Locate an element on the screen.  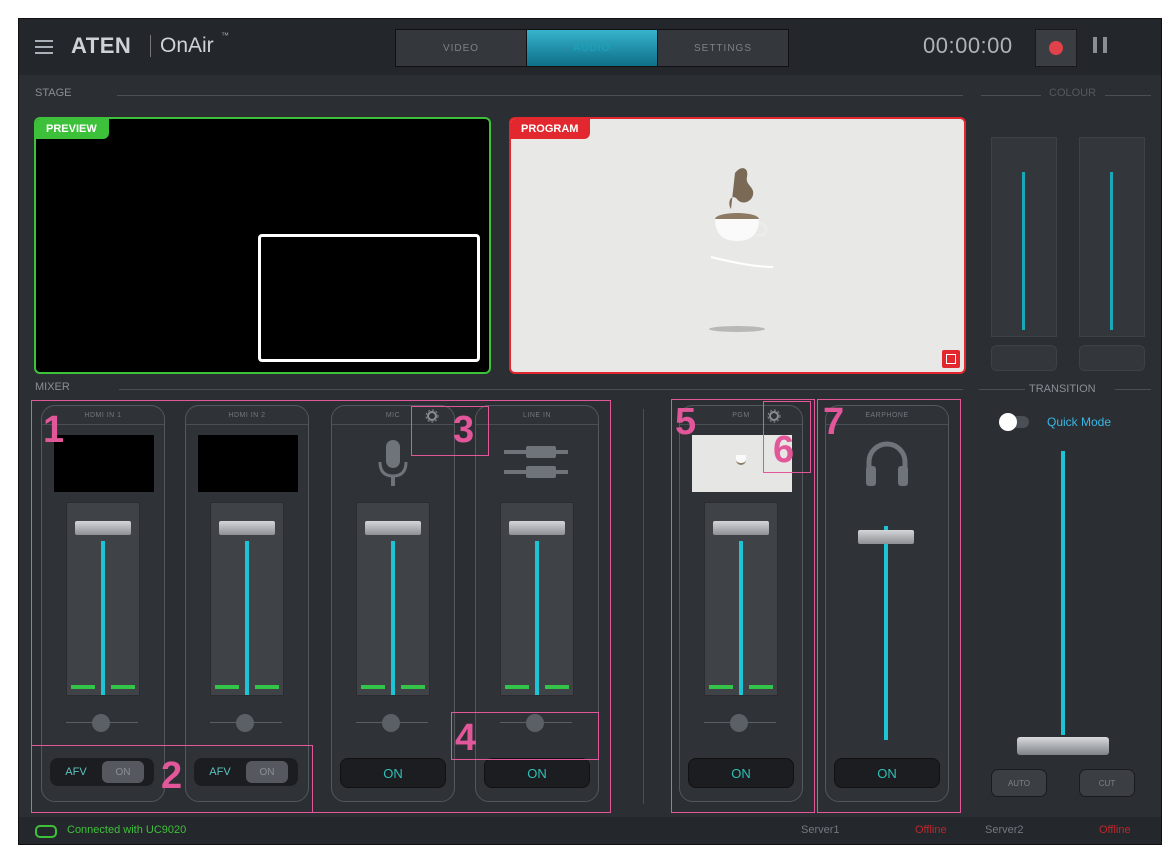
preview-tag: PREVIEW is located at coordinates (72, 129).